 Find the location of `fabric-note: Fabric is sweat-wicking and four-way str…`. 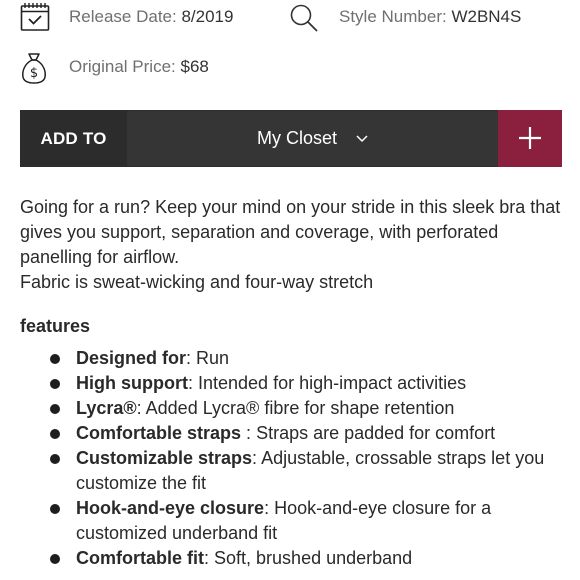

fabric-note: Fabric is sweat-wicking and four-way str… is located at coordinates (197, 282).